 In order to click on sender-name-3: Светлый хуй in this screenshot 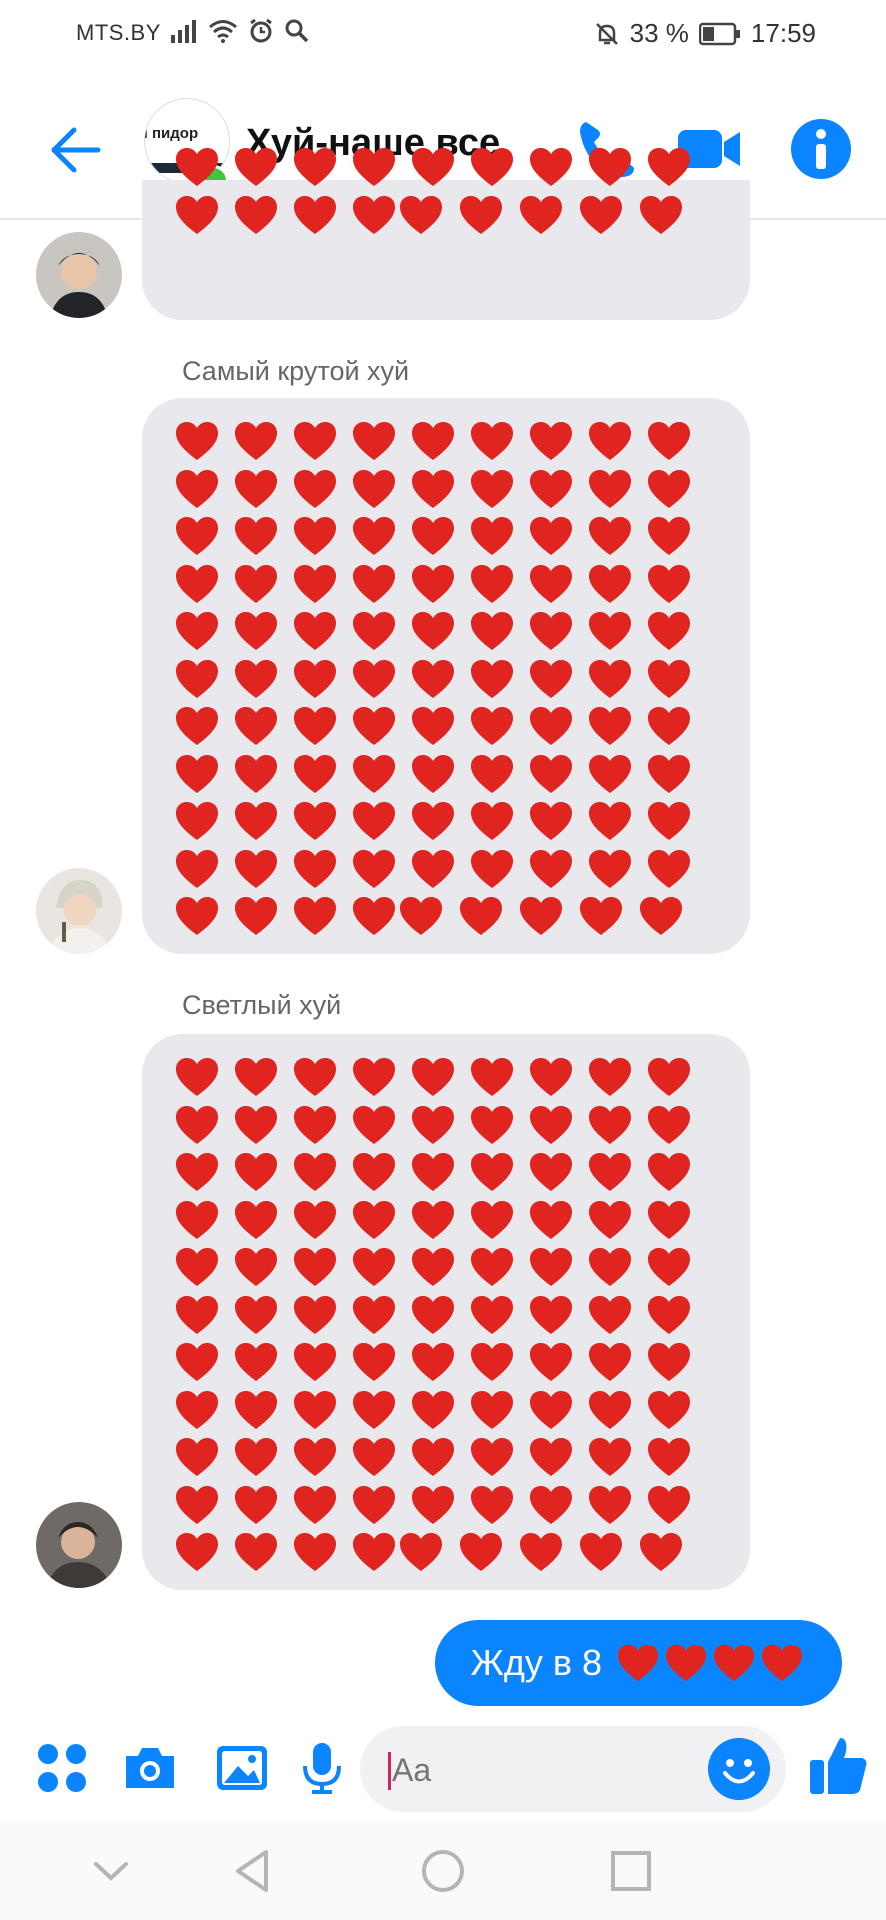, I will do `click(262, 1005)`.